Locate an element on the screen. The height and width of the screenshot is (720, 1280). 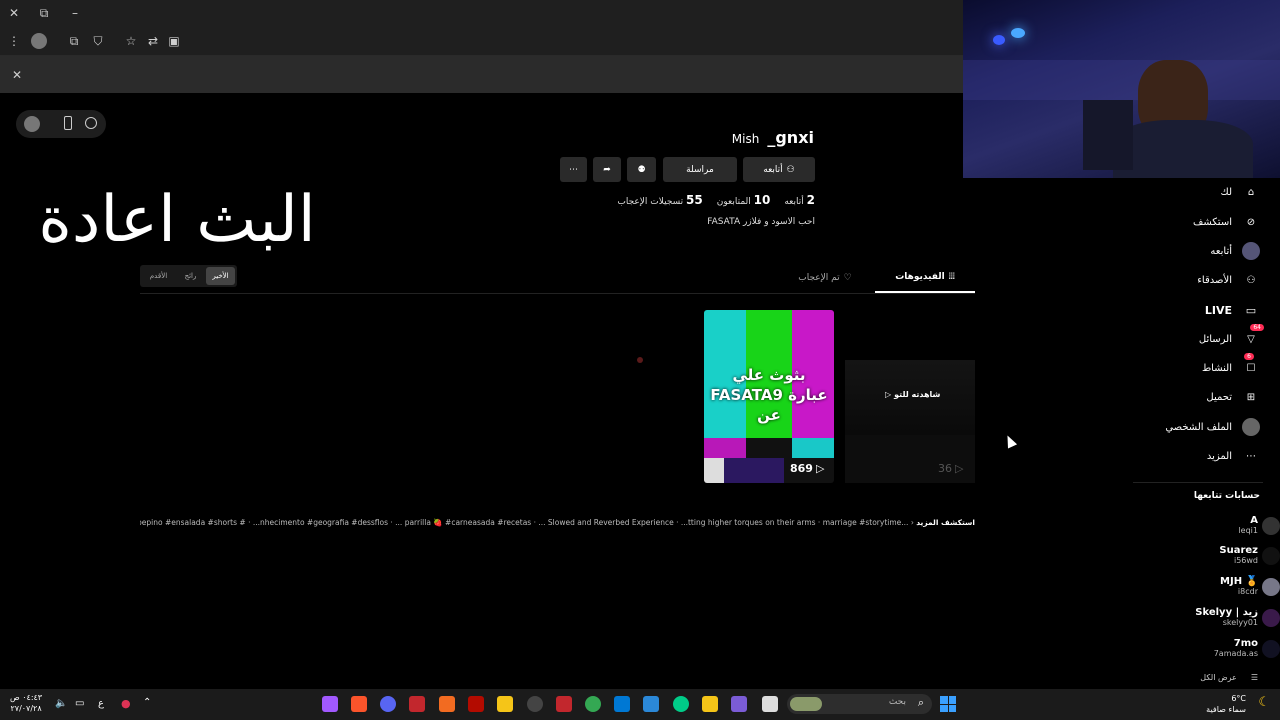
file-explorer-icon is located at coordinates (710, 704).